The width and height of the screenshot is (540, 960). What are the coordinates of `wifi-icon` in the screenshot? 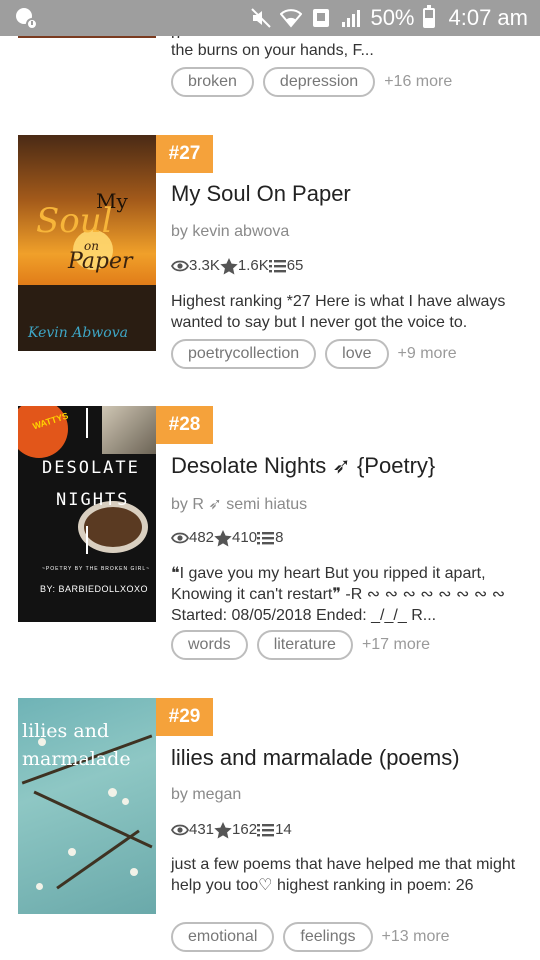 It's located at (291, 18).